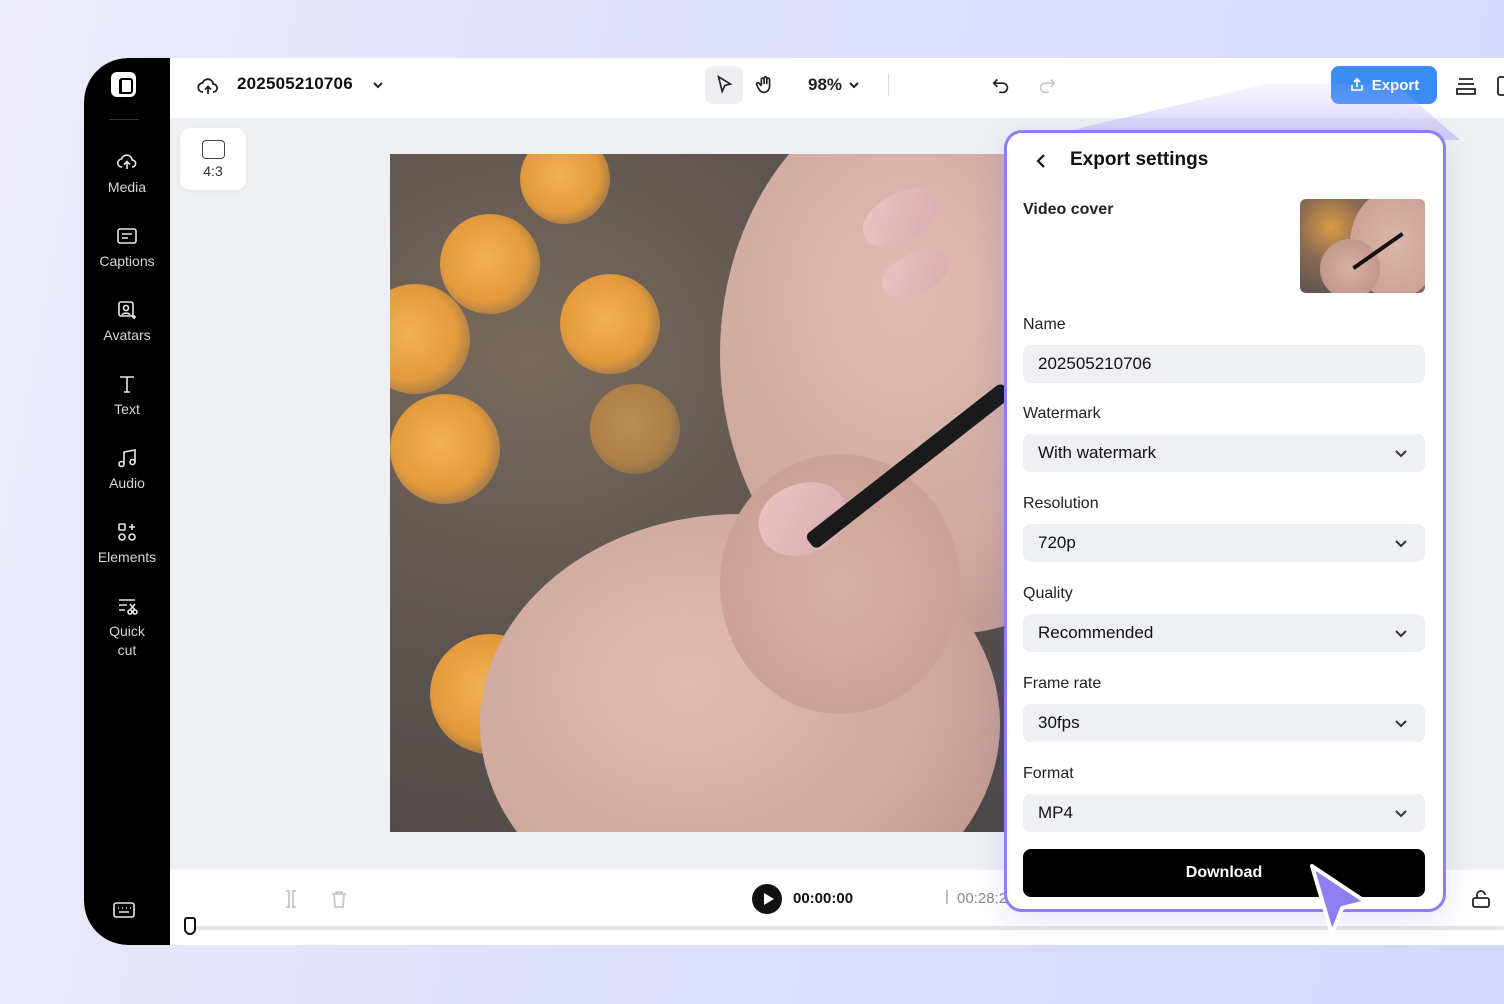 The width and height of the screenshot is (1504, 1004). Describe the element at coordinates (127, 458) in the screenshot. I see `music-note-icon` at that location.